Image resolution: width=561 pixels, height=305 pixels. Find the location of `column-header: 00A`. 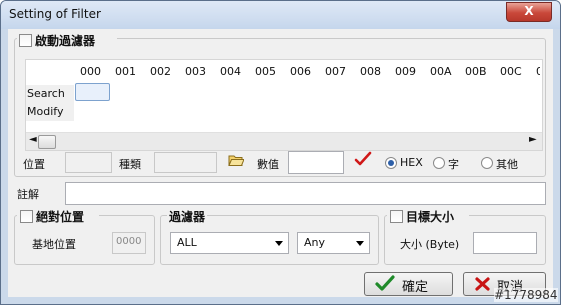

column-header: 00A is located at coordinates (441, 71).